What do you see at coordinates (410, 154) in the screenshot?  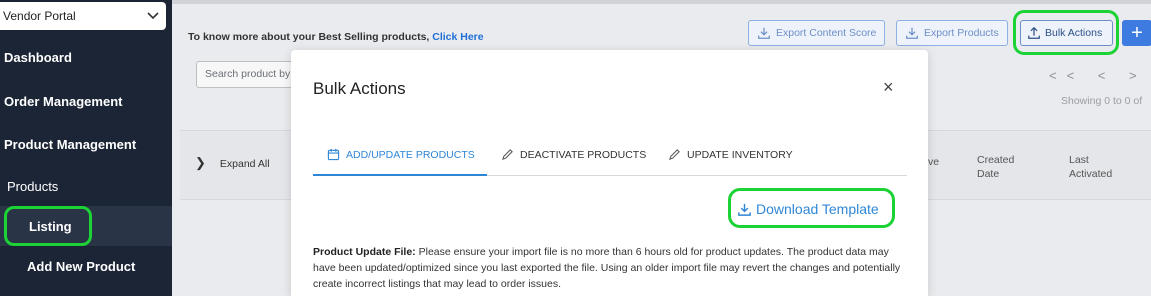 I see `tab-add-update-products-label: ADD/UPDATE PRODUCTS` at bounding box center [410, 154].